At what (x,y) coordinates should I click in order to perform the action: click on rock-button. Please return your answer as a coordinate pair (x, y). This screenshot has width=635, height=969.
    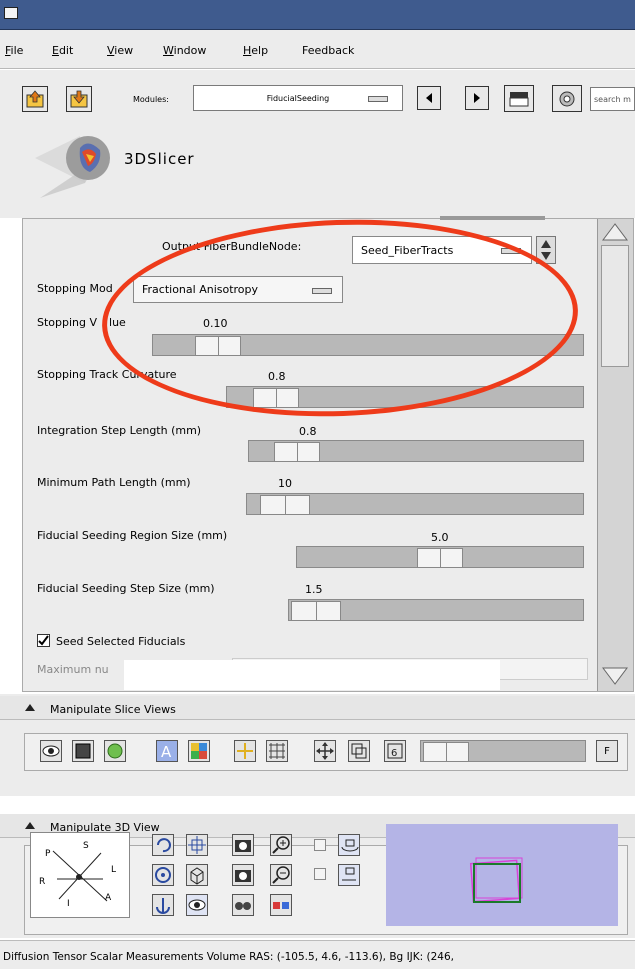
    Looking at the image, I should click on (349, 875).